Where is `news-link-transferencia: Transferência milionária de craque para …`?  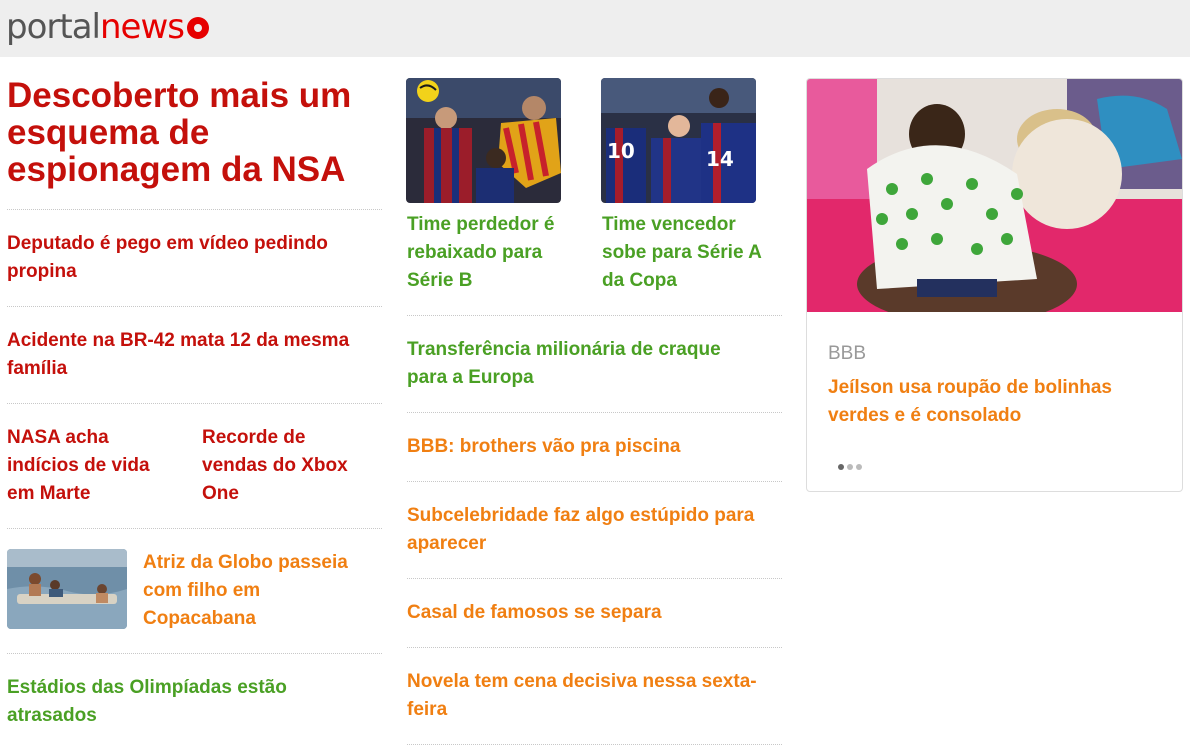
news-link-transferencia: Transferência milionária de craque para … is located at coordinates (582, 364).